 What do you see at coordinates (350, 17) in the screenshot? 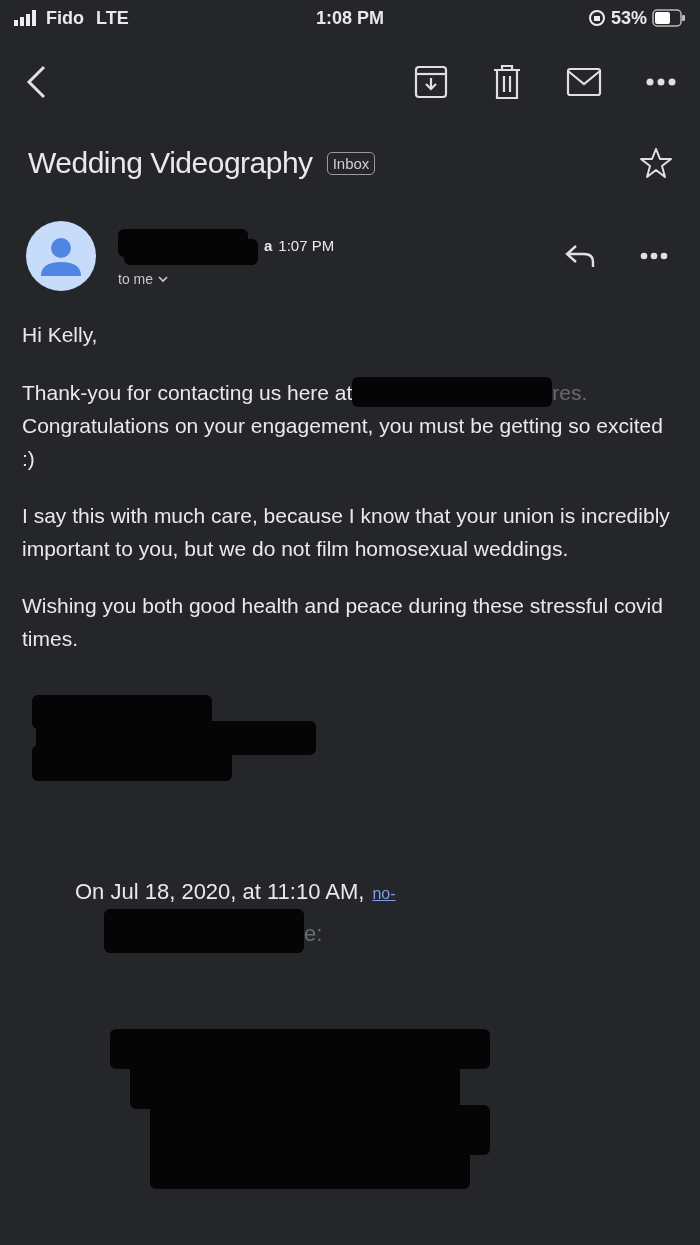
I see `clock-time: 1:08 PM` at bounding box center [350, 17].